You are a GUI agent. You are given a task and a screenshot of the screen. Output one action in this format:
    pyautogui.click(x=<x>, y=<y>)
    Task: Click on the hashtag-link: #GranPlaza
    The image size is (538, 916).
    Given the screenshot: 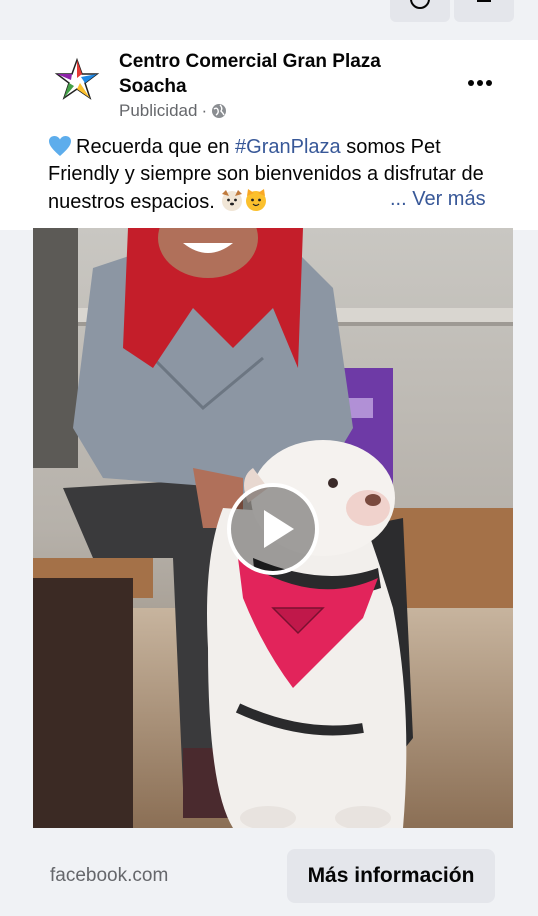 What is the action you would take?
    pyautogui.click(x=288, y=147)
    